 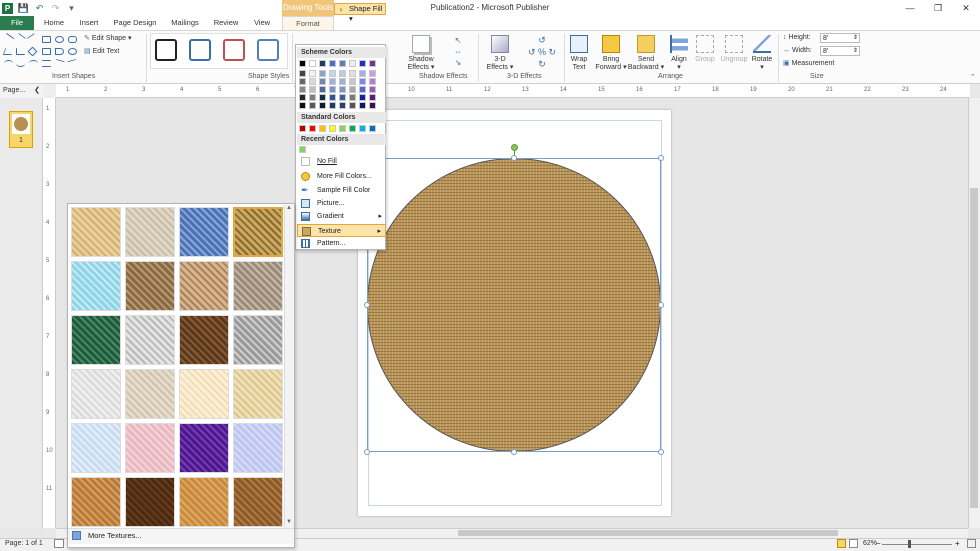 I want to click on spin-icon: ⇕, so click(x=855, y=51).